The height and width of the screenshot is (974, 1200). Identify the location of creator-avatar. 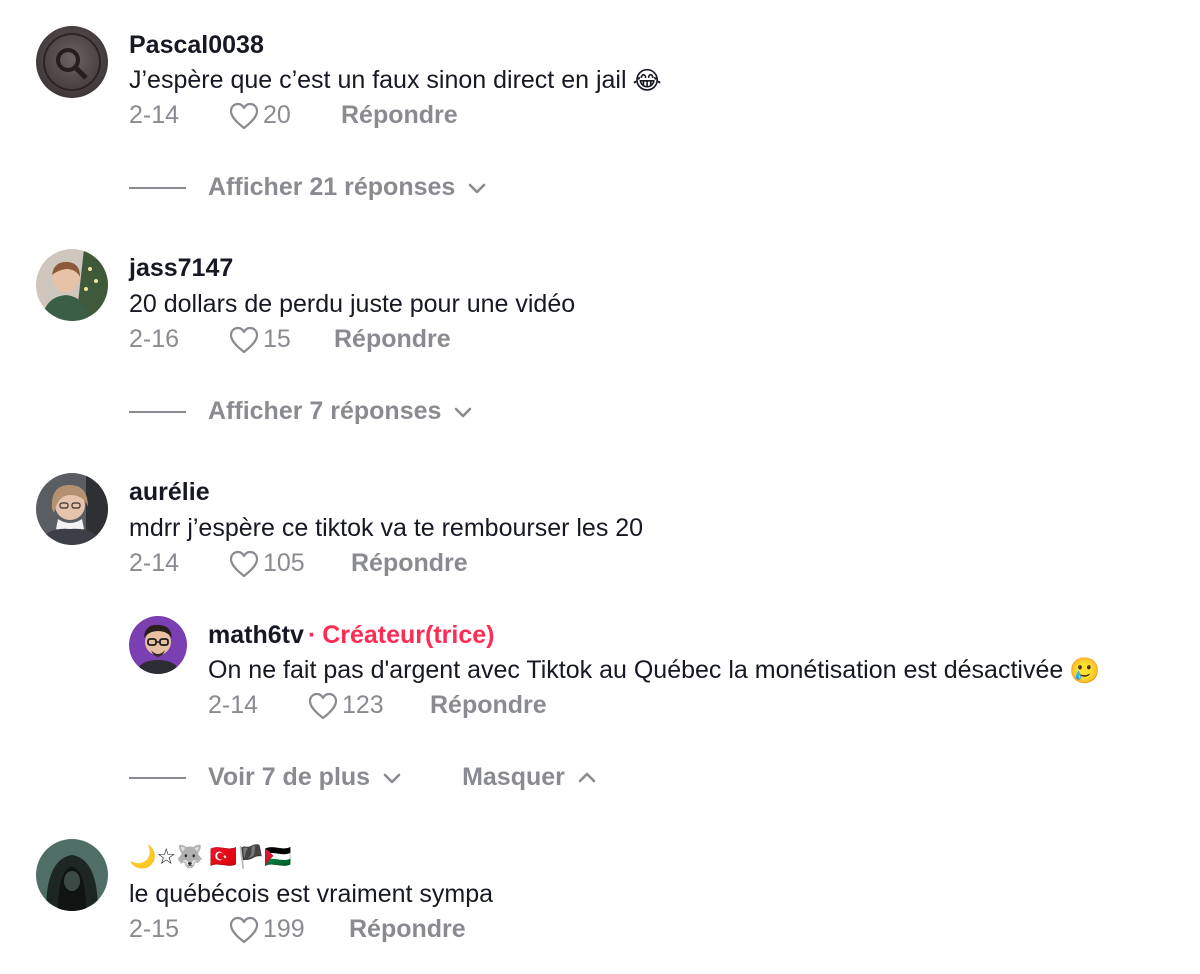
(158, 645).